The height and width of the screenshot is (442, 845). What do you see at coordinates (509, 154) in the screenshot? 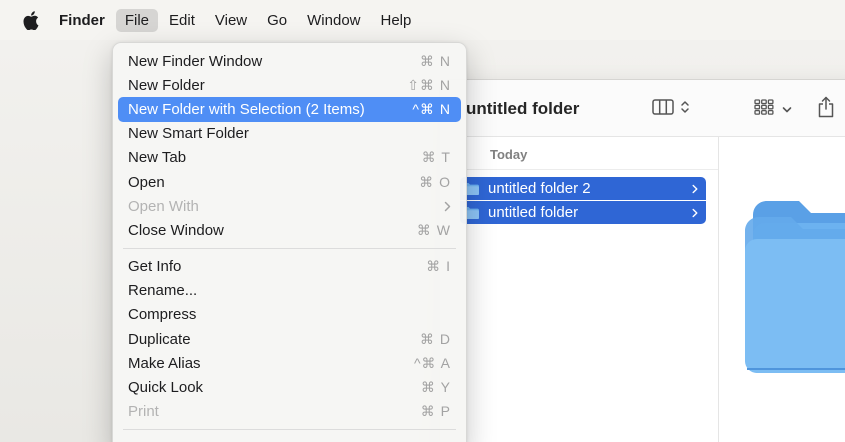
I see `section-header-today: Today` at bounding box center [509, 154].